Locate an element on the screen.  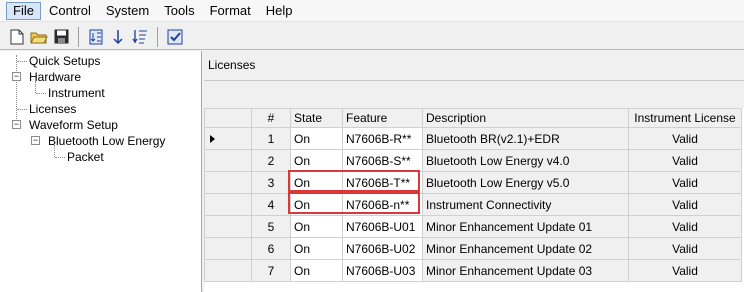
open-folder-icon is located at coordinates (39, 37).